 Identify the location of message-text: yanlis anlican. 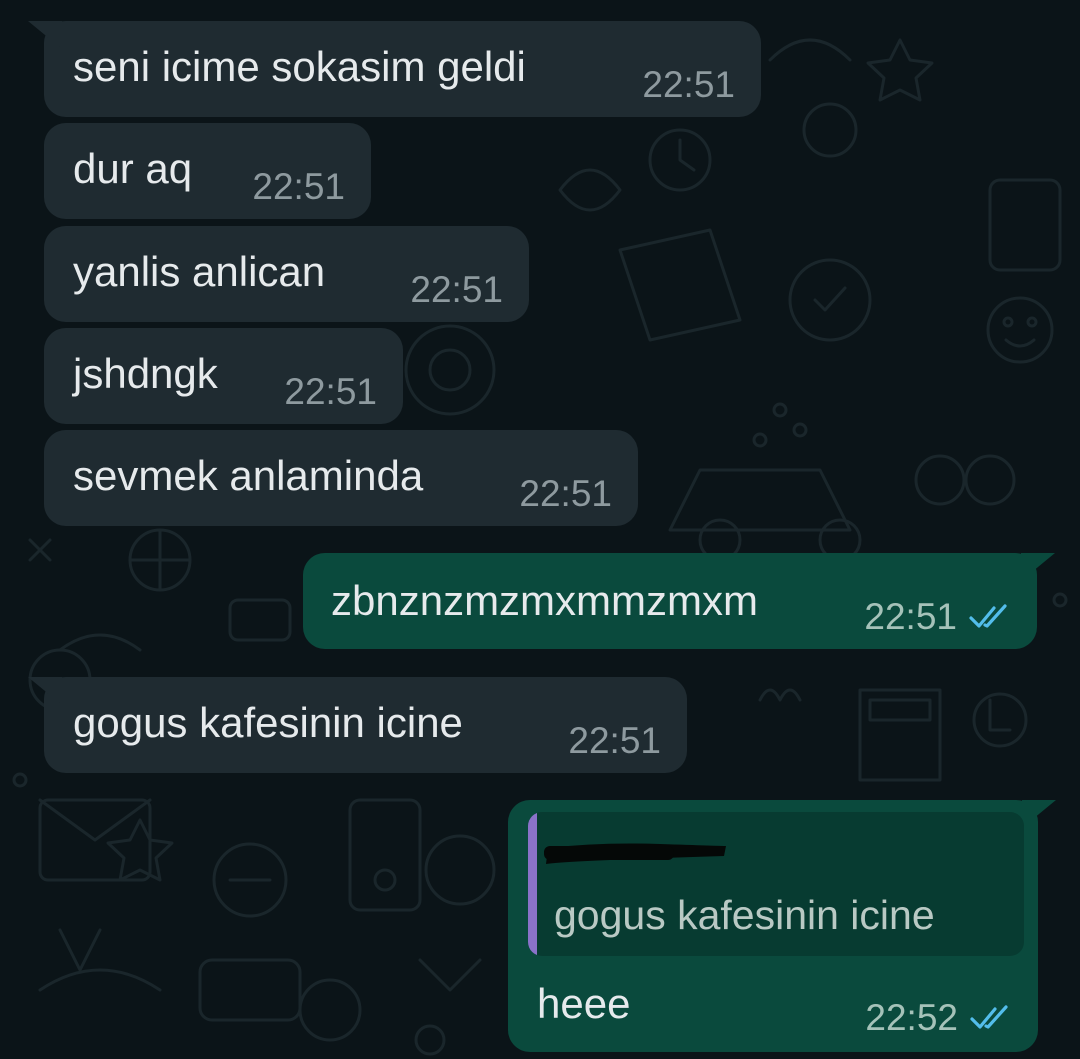
(199, 271).